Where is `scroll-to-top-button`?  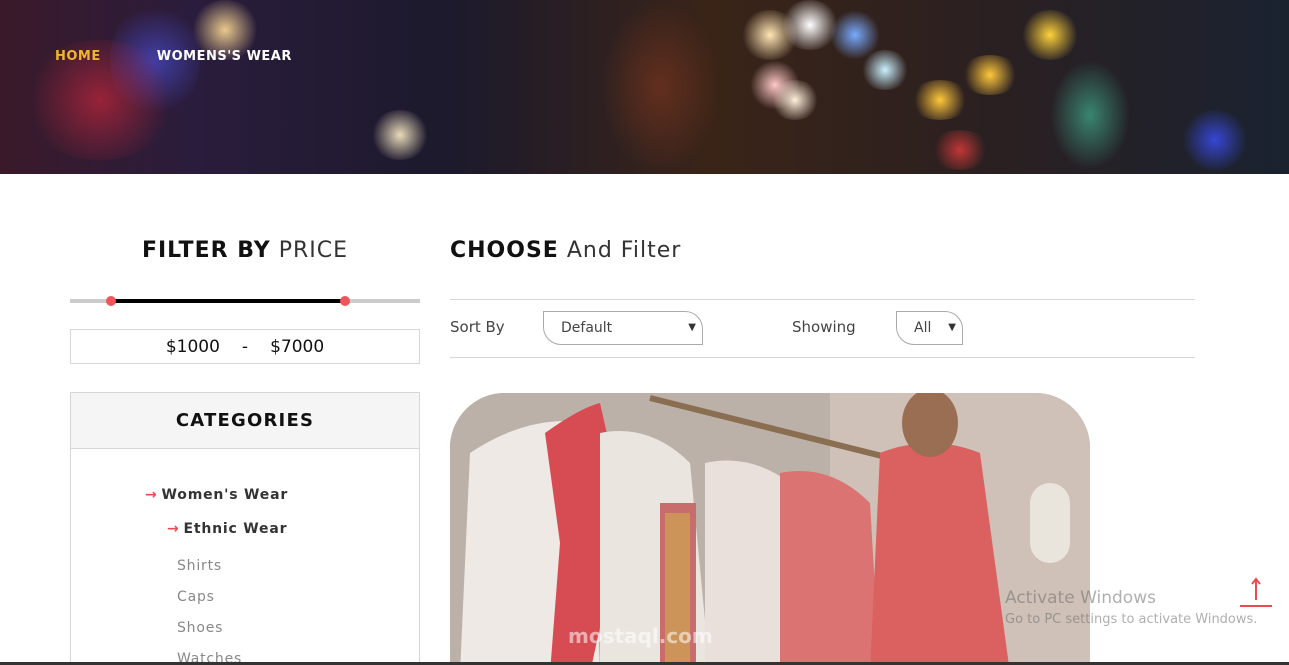 scroll-to-top-button is located at coordinates (1256, 592).